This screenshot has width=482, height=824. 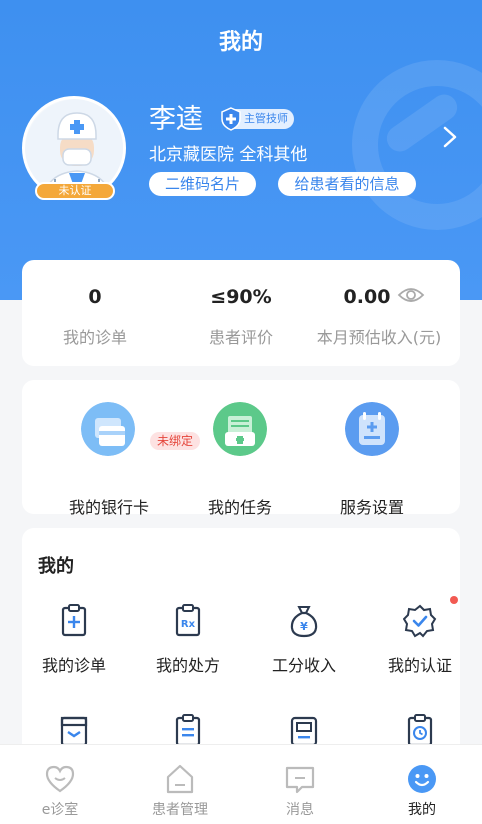 I want to click on grid-item-label: 我的诊单, so click(x=73, y=665).